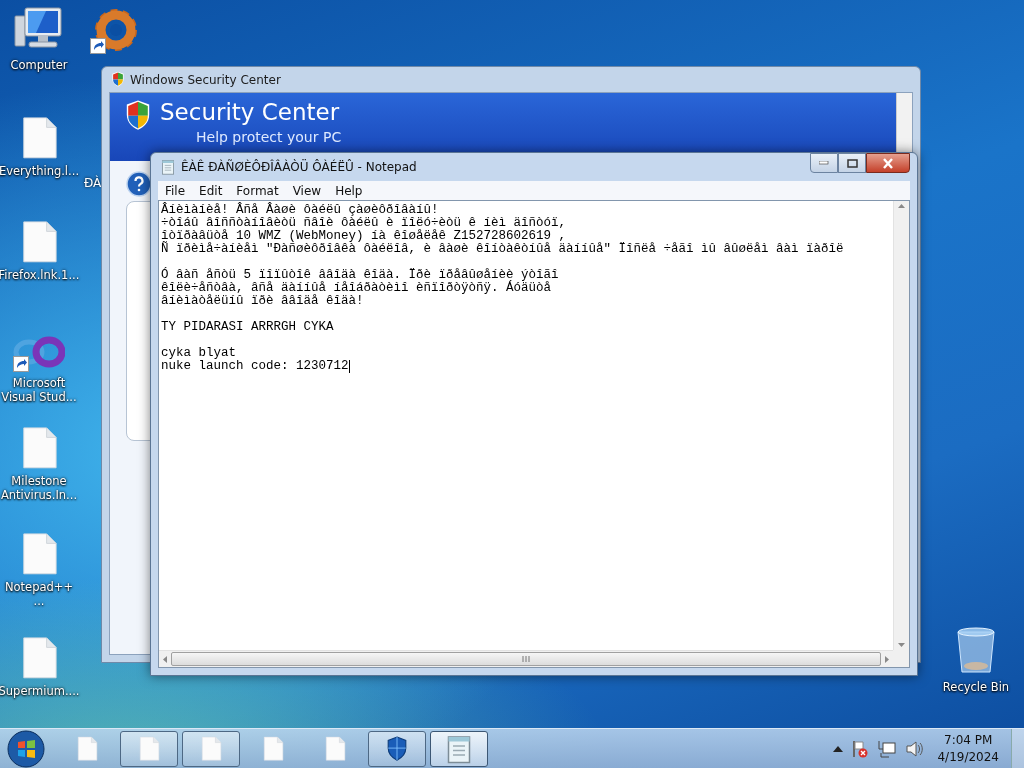  I want to click on grip-icon, so click(526, 659).